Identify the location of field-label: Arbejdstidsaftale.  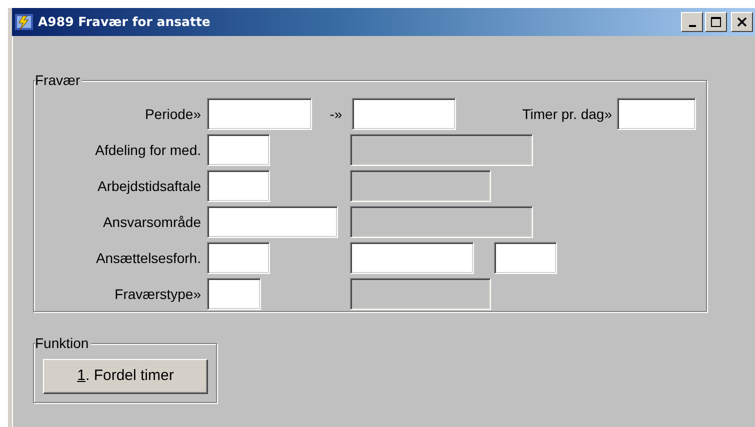
(148, 186).